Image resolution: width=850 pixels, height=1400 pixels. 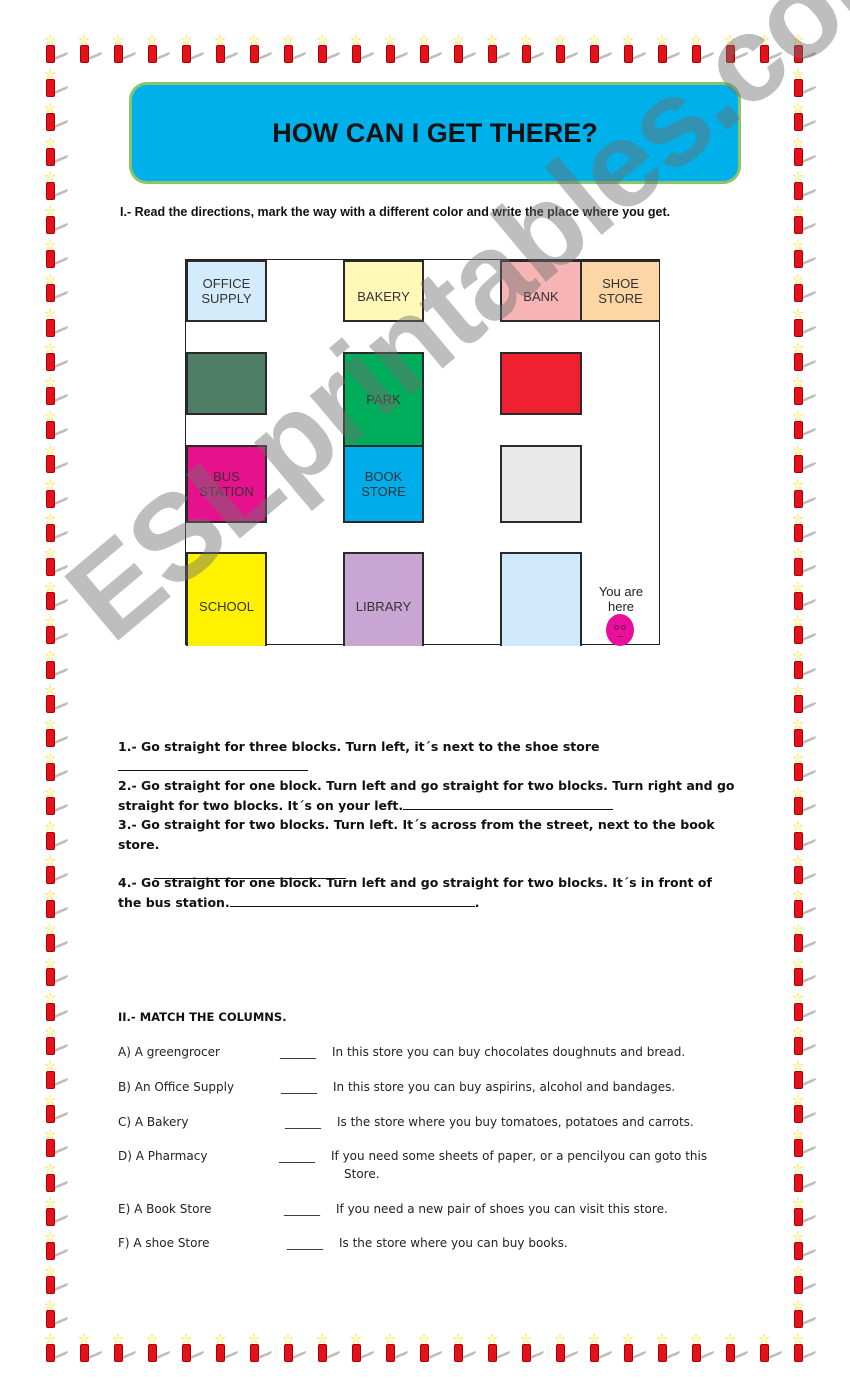 What do you see at coordinates (383, 606) in the screenshot?
I see `block-label: LIBRARY` at bounding box center [383, 606].